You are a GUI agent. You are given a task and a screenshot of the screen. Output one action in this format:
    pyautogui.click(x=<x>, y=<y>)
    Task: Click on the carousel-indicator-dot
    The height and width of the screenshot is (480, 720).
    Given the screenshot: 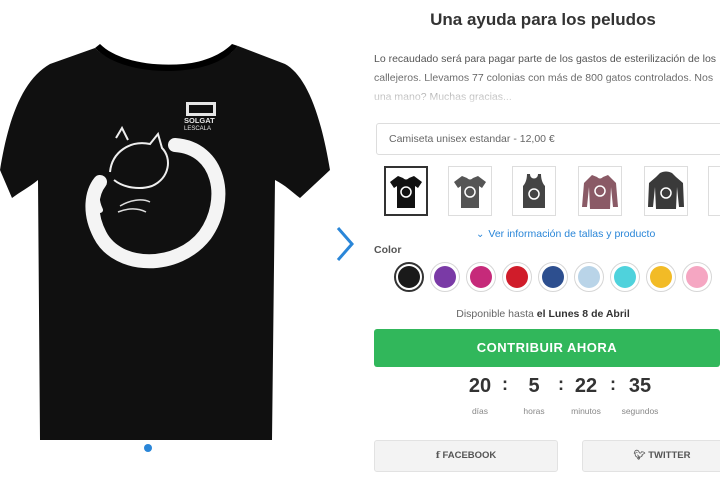 What is the action you would take?
    pyautogui.click(x=148, y=448)
    